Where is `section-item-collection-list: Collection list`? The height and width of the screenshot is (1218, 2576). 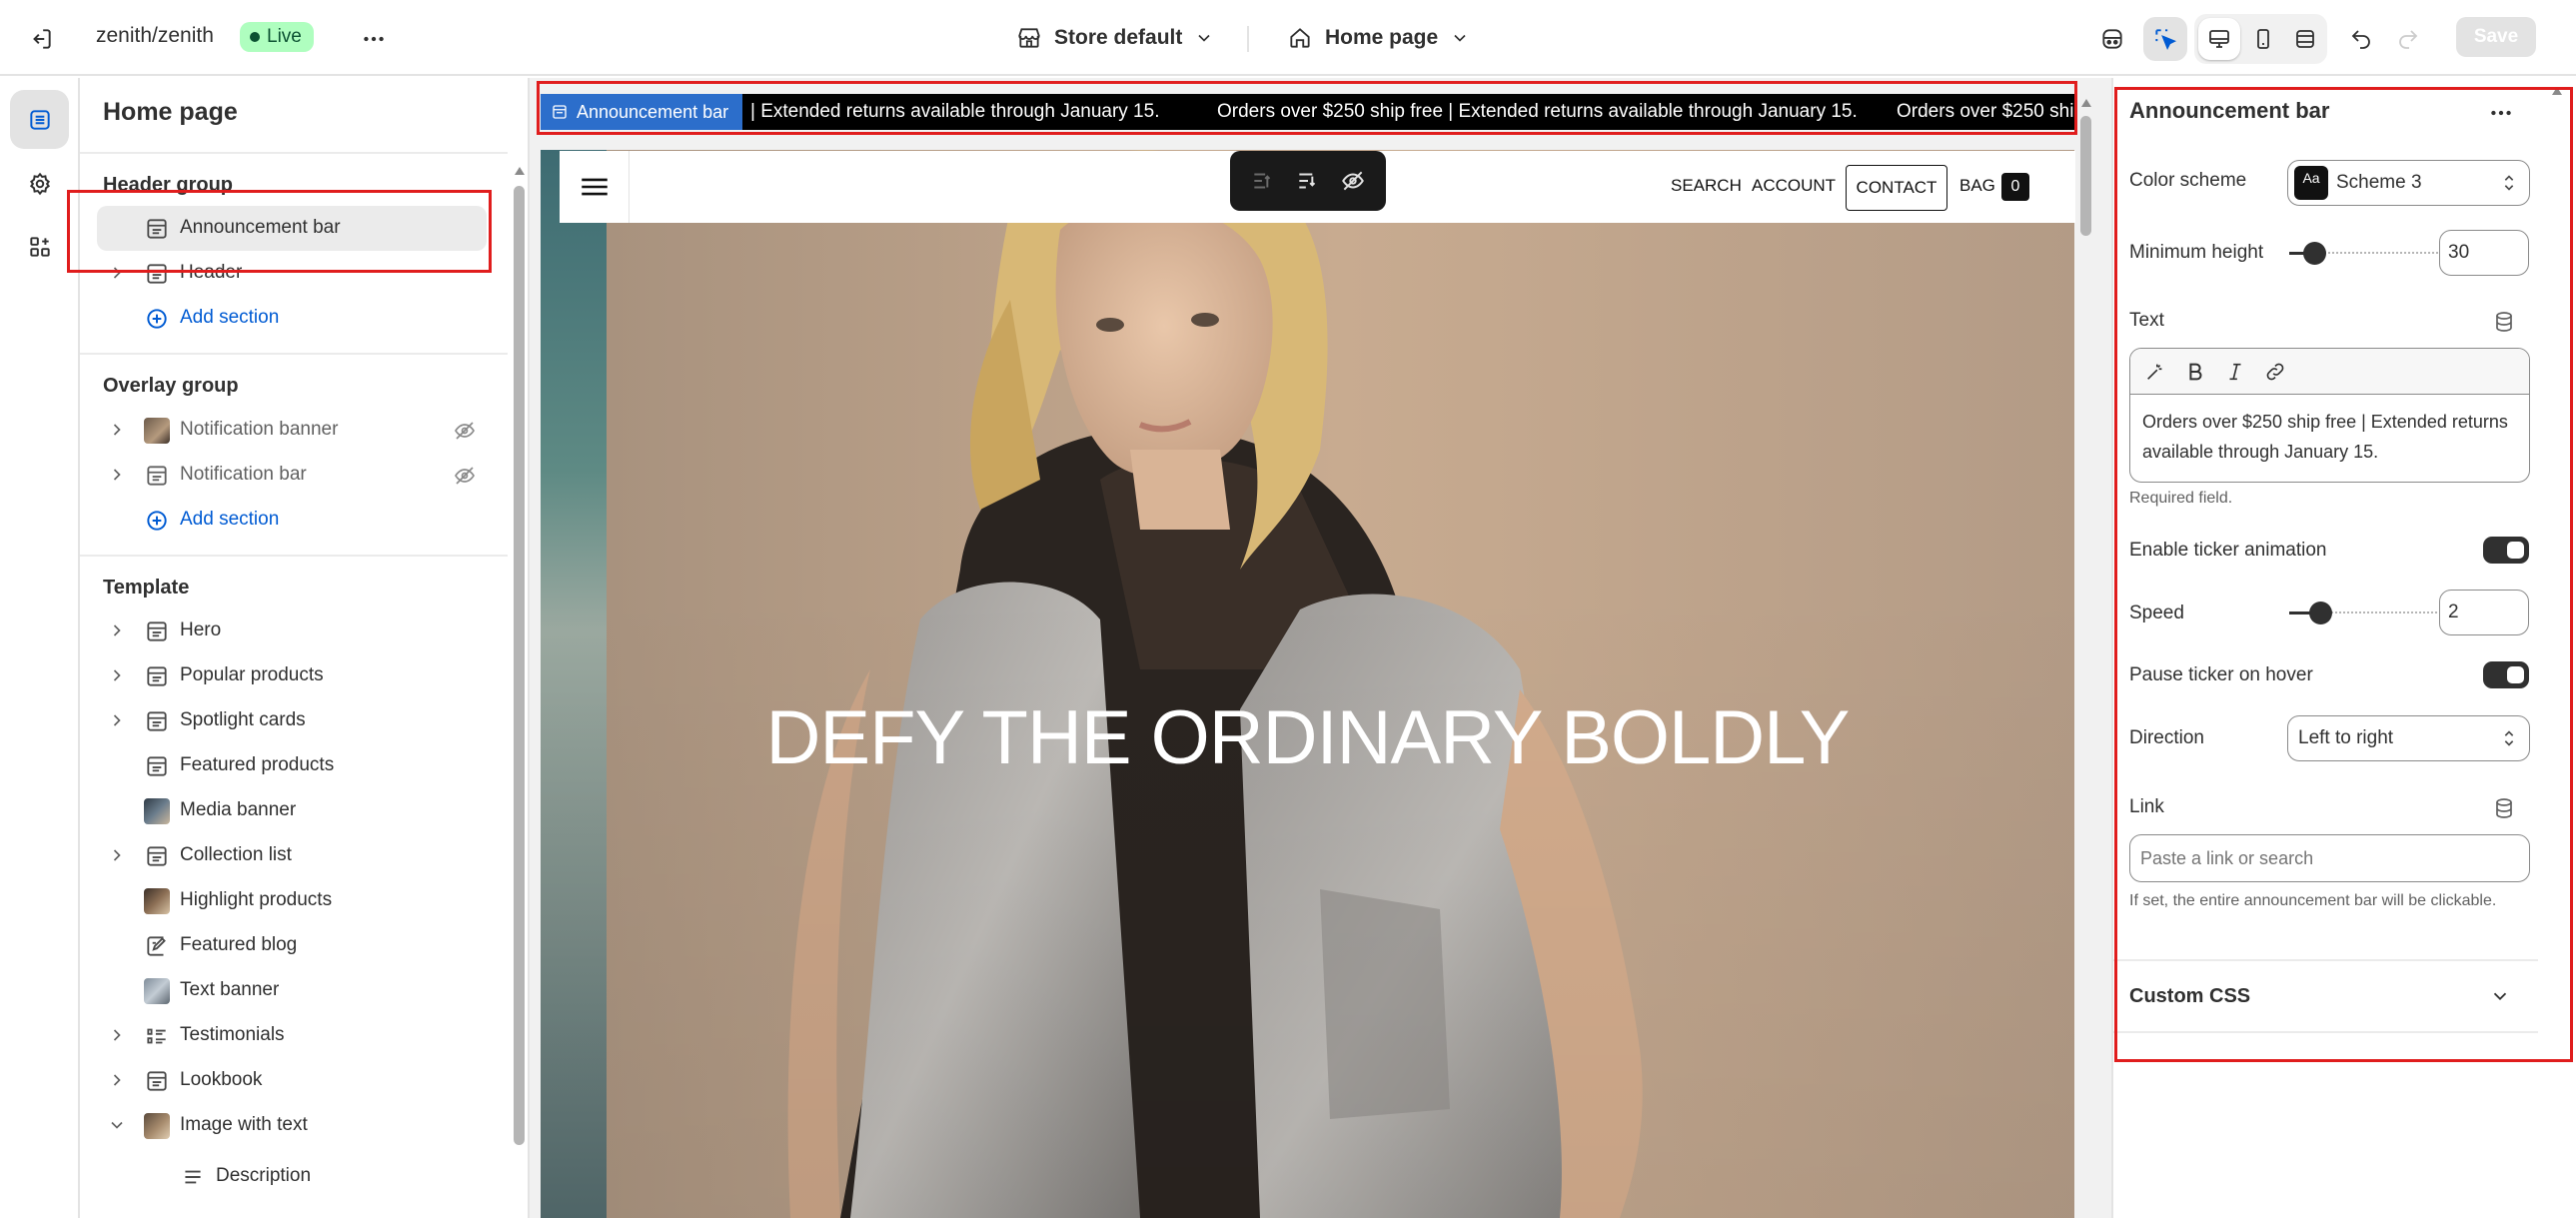 section-item-collection-list: Collection list is located at coordinates (292, 855).